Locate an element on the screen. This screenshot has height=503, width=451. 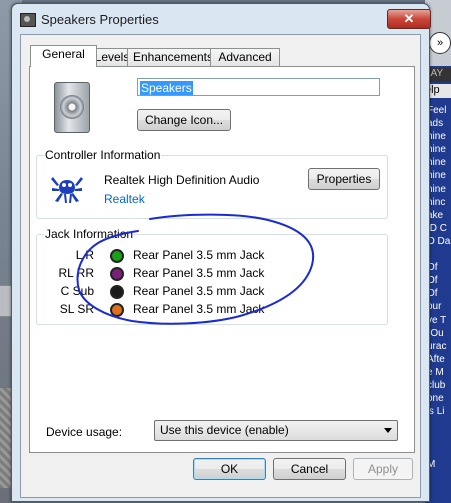
window-title: Speakers Properties is located at coordinates (100, 19).